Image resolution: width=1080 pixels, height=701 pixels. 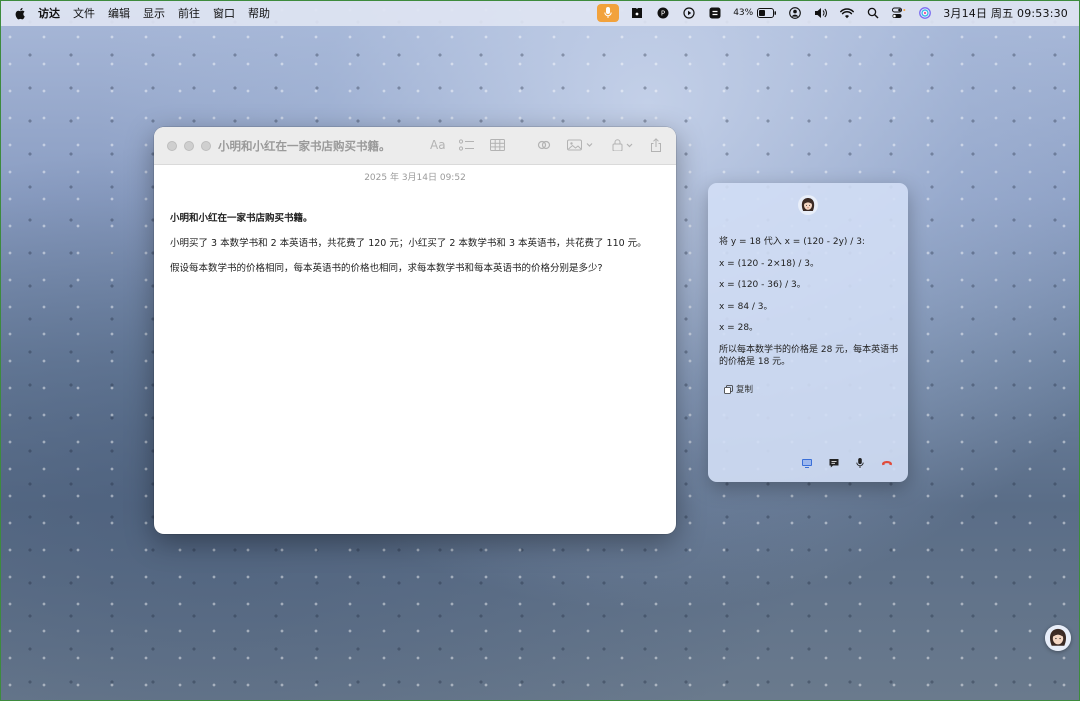 I want to click on note-heading: 小明和小红在一家书店购买书籍。, so click(x=241, y=218).